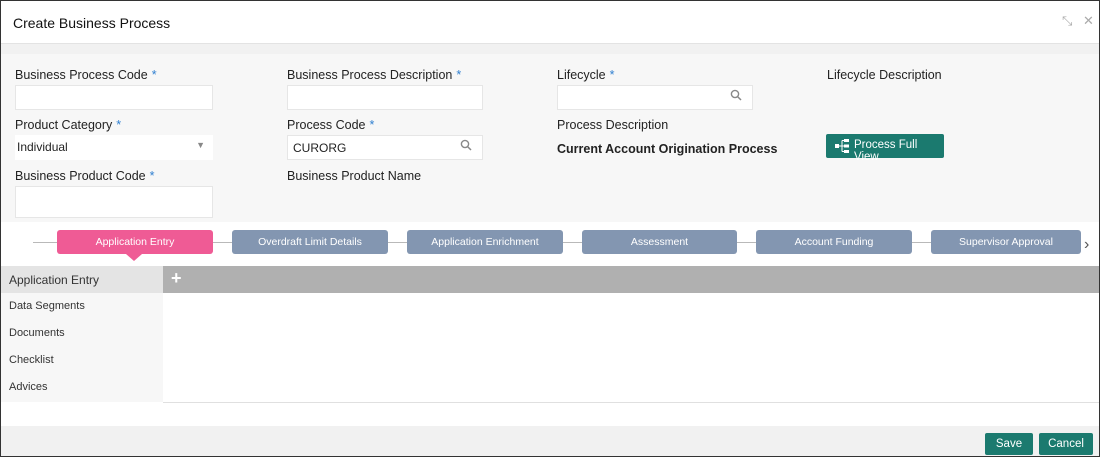 The height and width of the screenshot is (457, 1100). Describe the element at coordinates (114, 202) in the screenshot. I see `business-product-code-input` at that location.